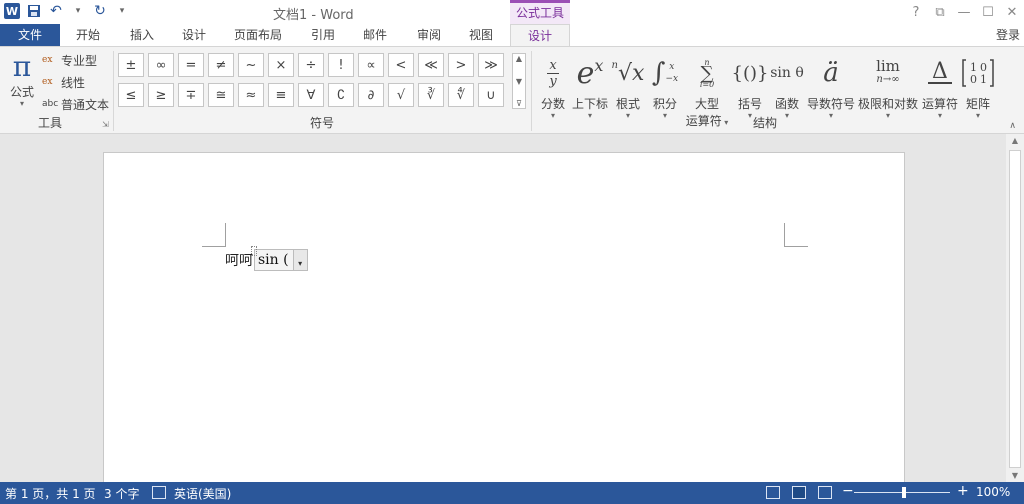  I want to click on equation-handle-icon, so click(254, 251).